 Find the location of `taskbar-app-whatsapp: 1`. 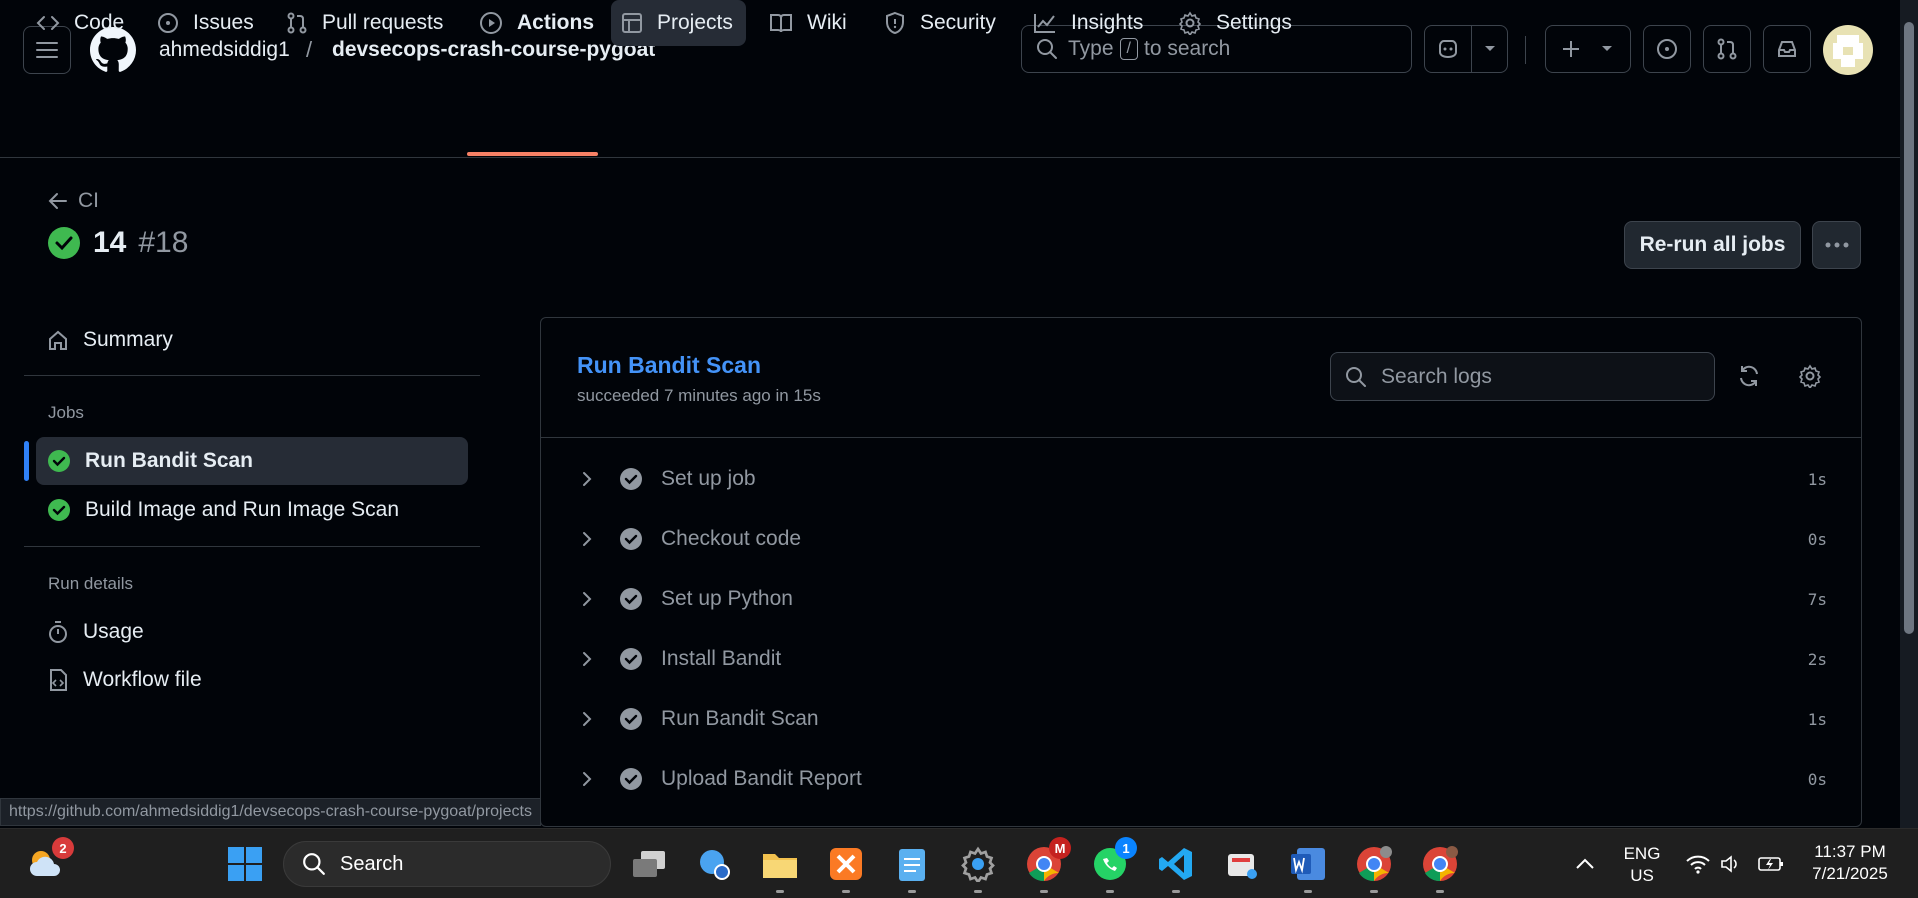

taskbar-app-whatsapp: 1 is located at coordinates (1113, 865).